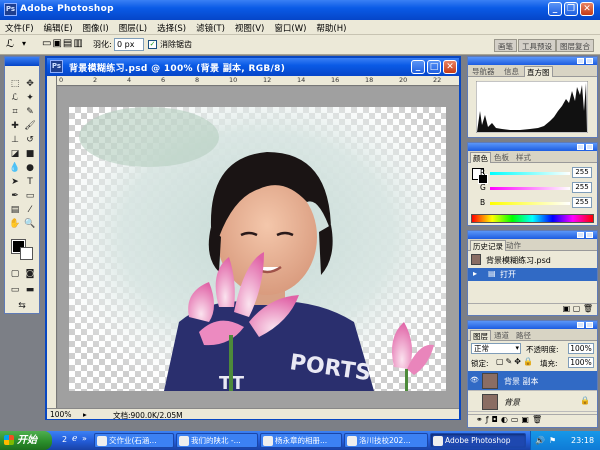  What do you see at coordinates (532, 218) in the screenshot?
I see `color-ramp` at bounding box center [532, 218].